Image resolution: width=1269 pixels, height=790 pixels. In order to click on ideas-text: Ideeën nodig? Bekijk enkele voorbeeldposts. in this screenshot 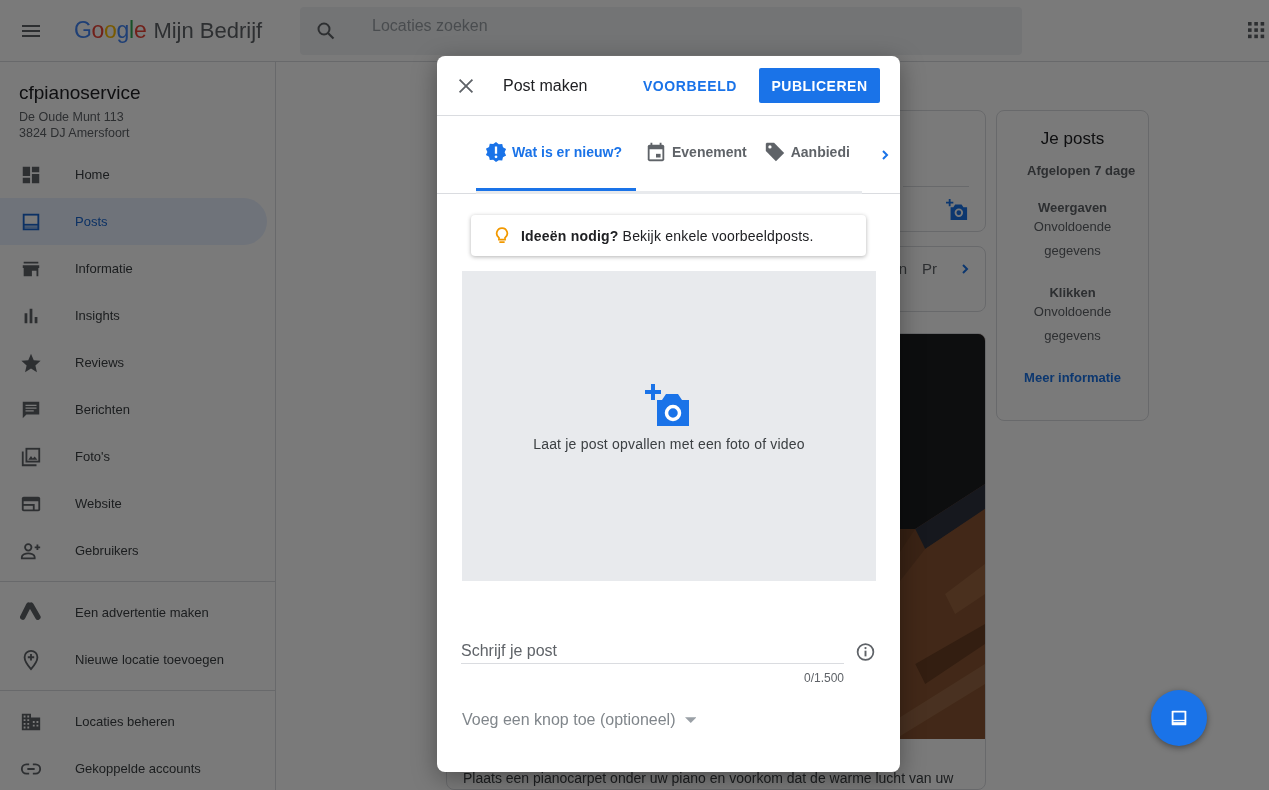, I will do `click(667, 235)`.